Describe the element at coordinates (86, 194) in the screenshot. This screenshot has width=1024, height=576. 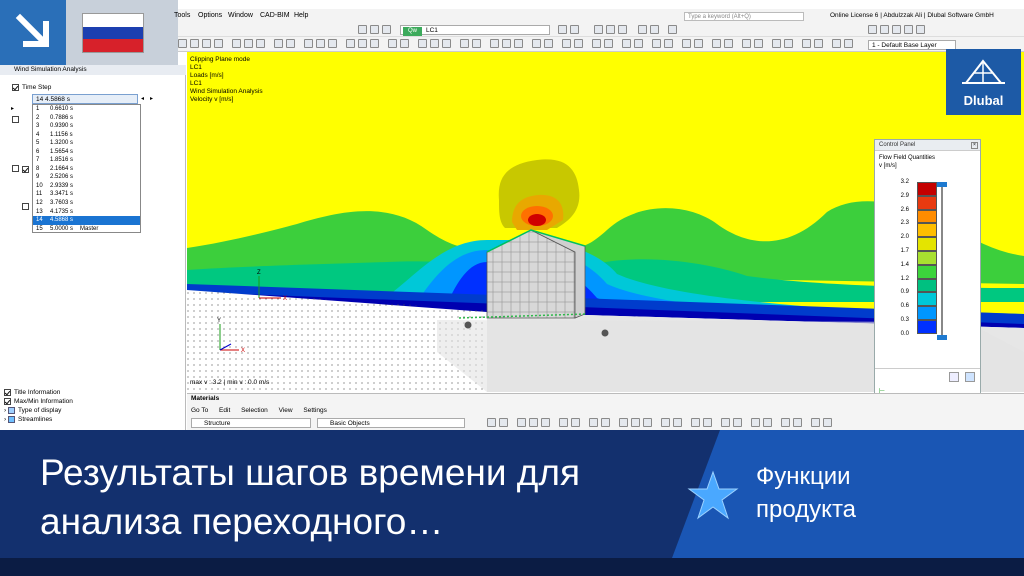
I see `time-step-item: 11 3.3471 s` at that location.